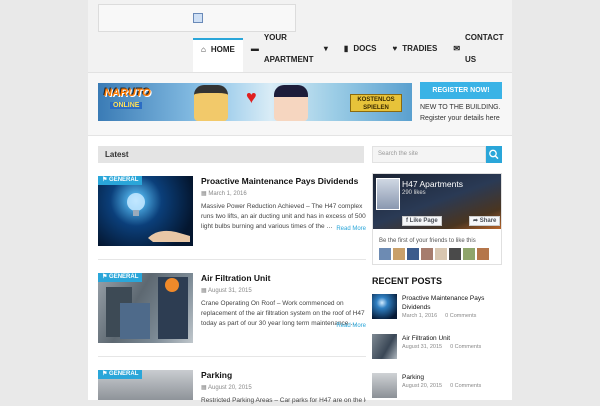  What do you see at coordinates (434, 254) in the screenshot?
I see `facebook-friend-avatars` at bounding box center [434, 254].